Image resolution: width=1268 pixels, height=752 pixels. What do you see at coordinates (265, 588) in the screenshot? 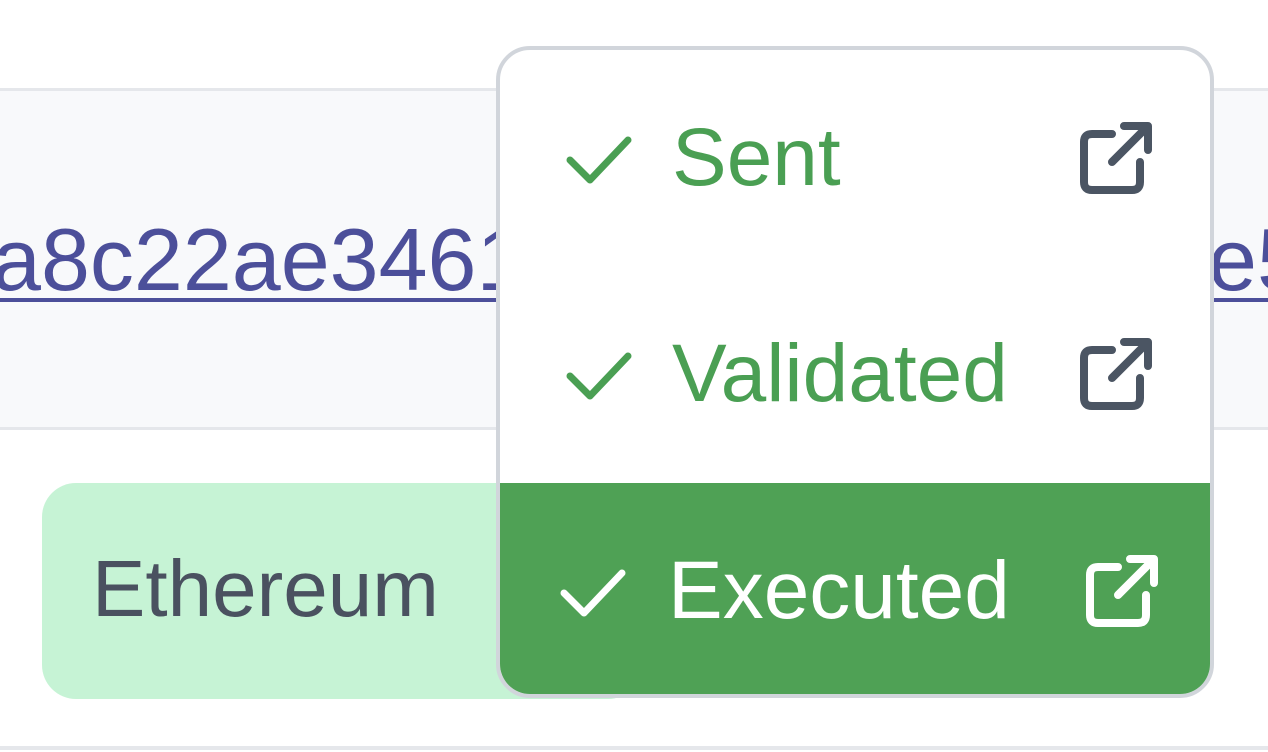
I see `network-label: Ethereum` at bounding box center [265, 588].